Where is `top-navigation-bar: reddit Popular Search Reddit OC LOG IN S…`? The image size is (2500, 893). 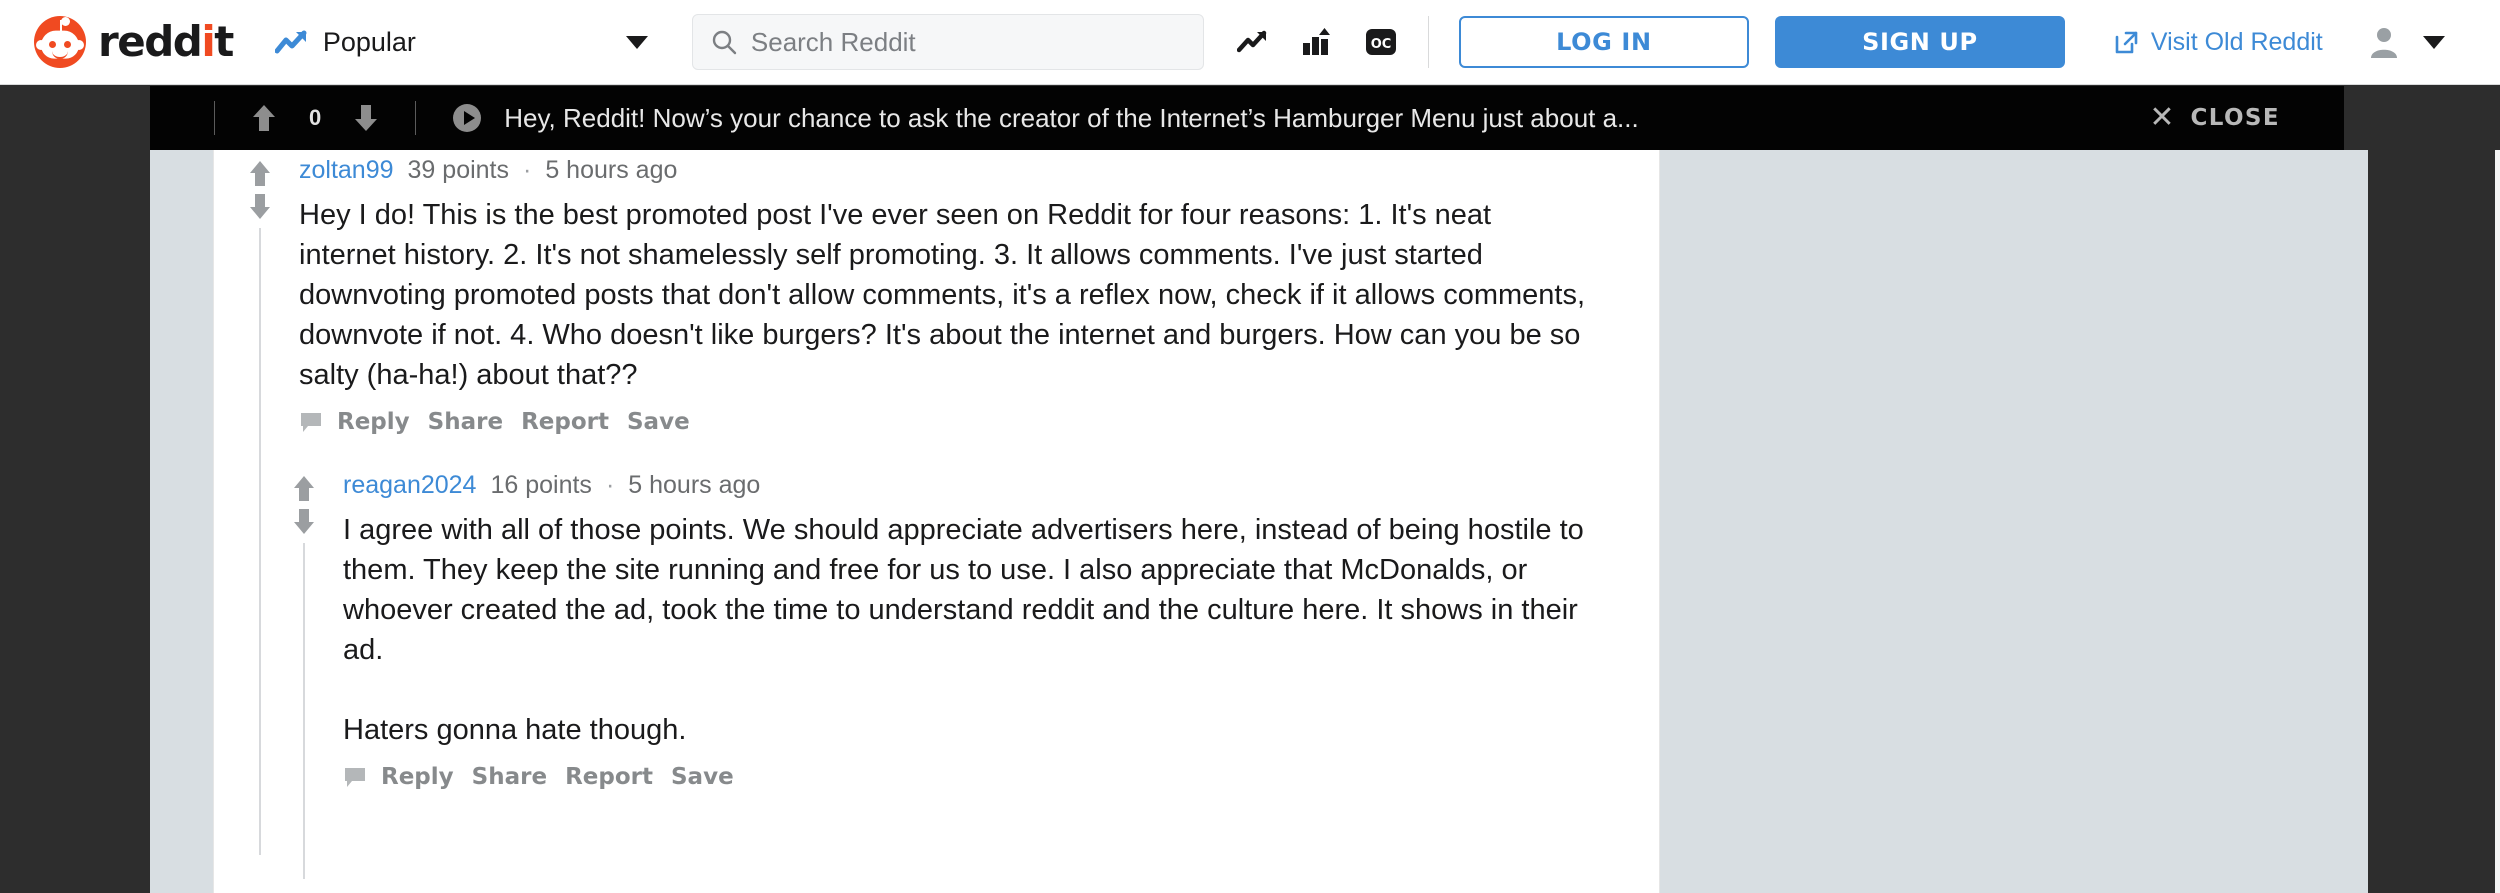 top-navigation-bar: reddit Popular Search Reddit OC LOG IN S… is located at coordinates (1250, 42).